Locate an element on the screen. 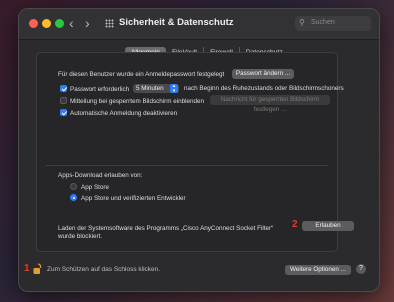 This screenshot has height=302, width=394. annotation-marker-1: 1 is located at coordinates (27, 268).